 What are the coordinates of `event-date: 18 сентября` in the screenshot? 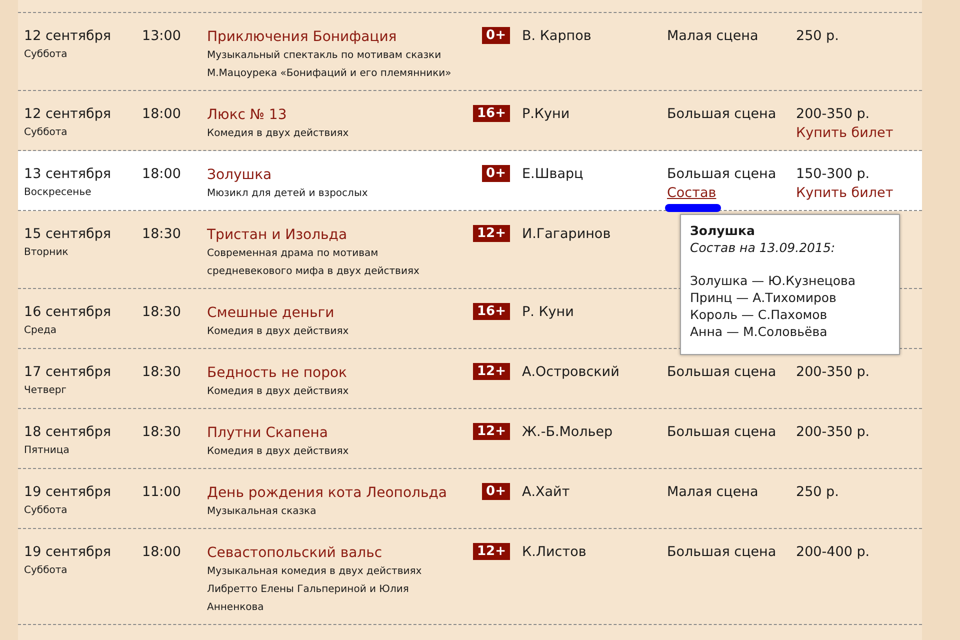 It's located at (68, 432).